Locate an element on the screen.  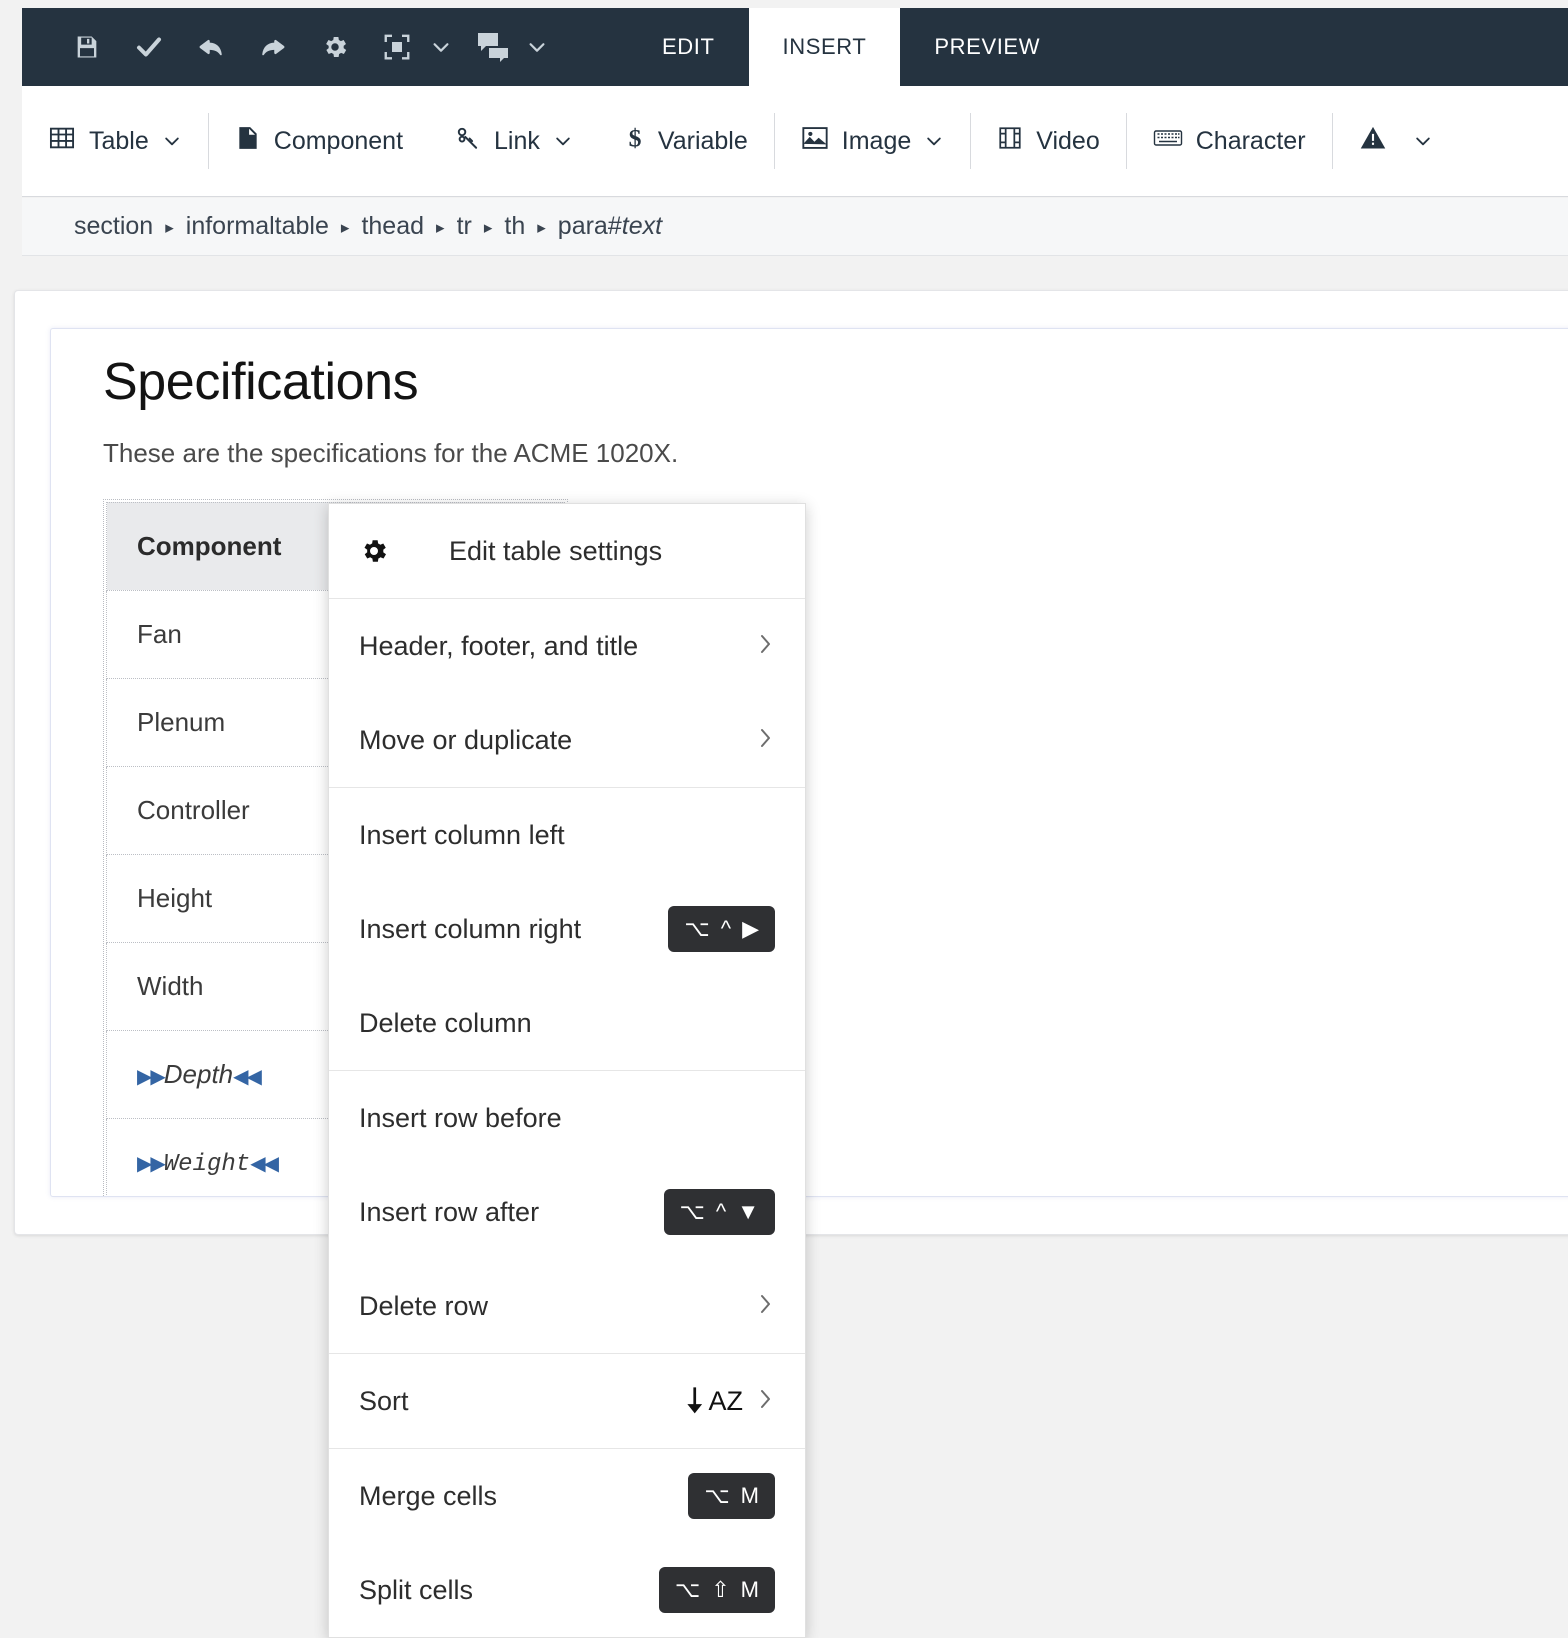
menu-item-insert-column-right: Insert column right ⌥ ^ ▶ is located at coordinates (567, 929).